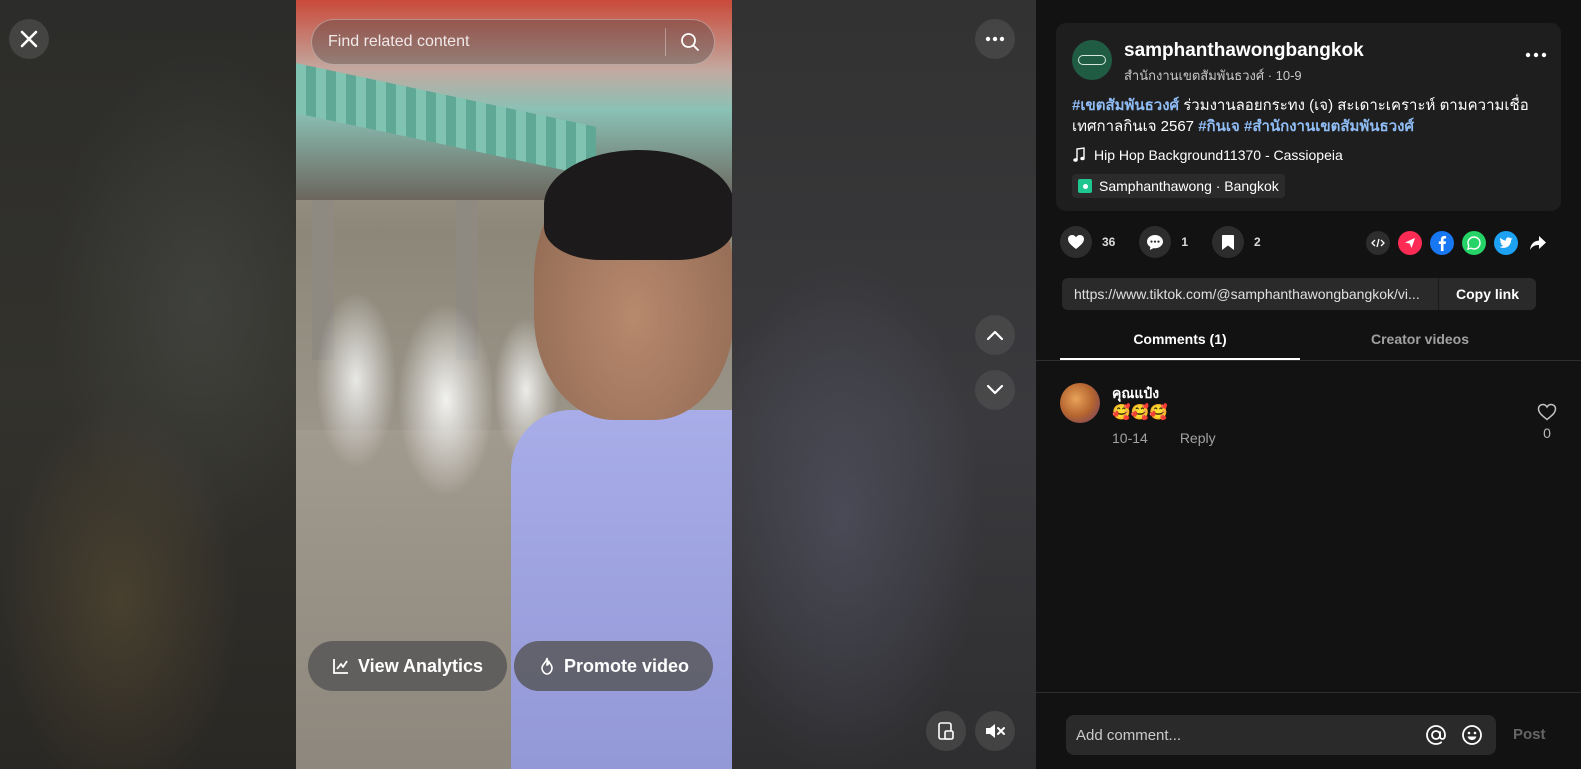  Describe the element at coordinates (1547, 433) in the screenshot. I see `comment-like-count: 0` at that location.